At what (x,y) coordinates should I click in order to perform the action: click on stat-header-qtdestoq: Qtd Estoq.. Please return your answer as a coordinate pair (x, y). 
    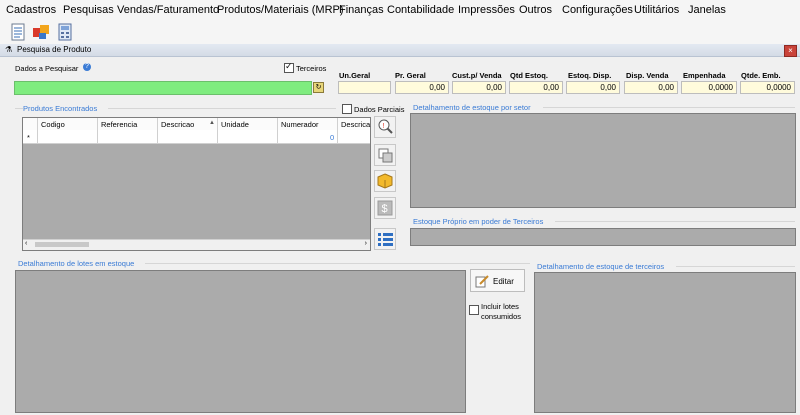
    Looking at the image, I should click on (529, 75).